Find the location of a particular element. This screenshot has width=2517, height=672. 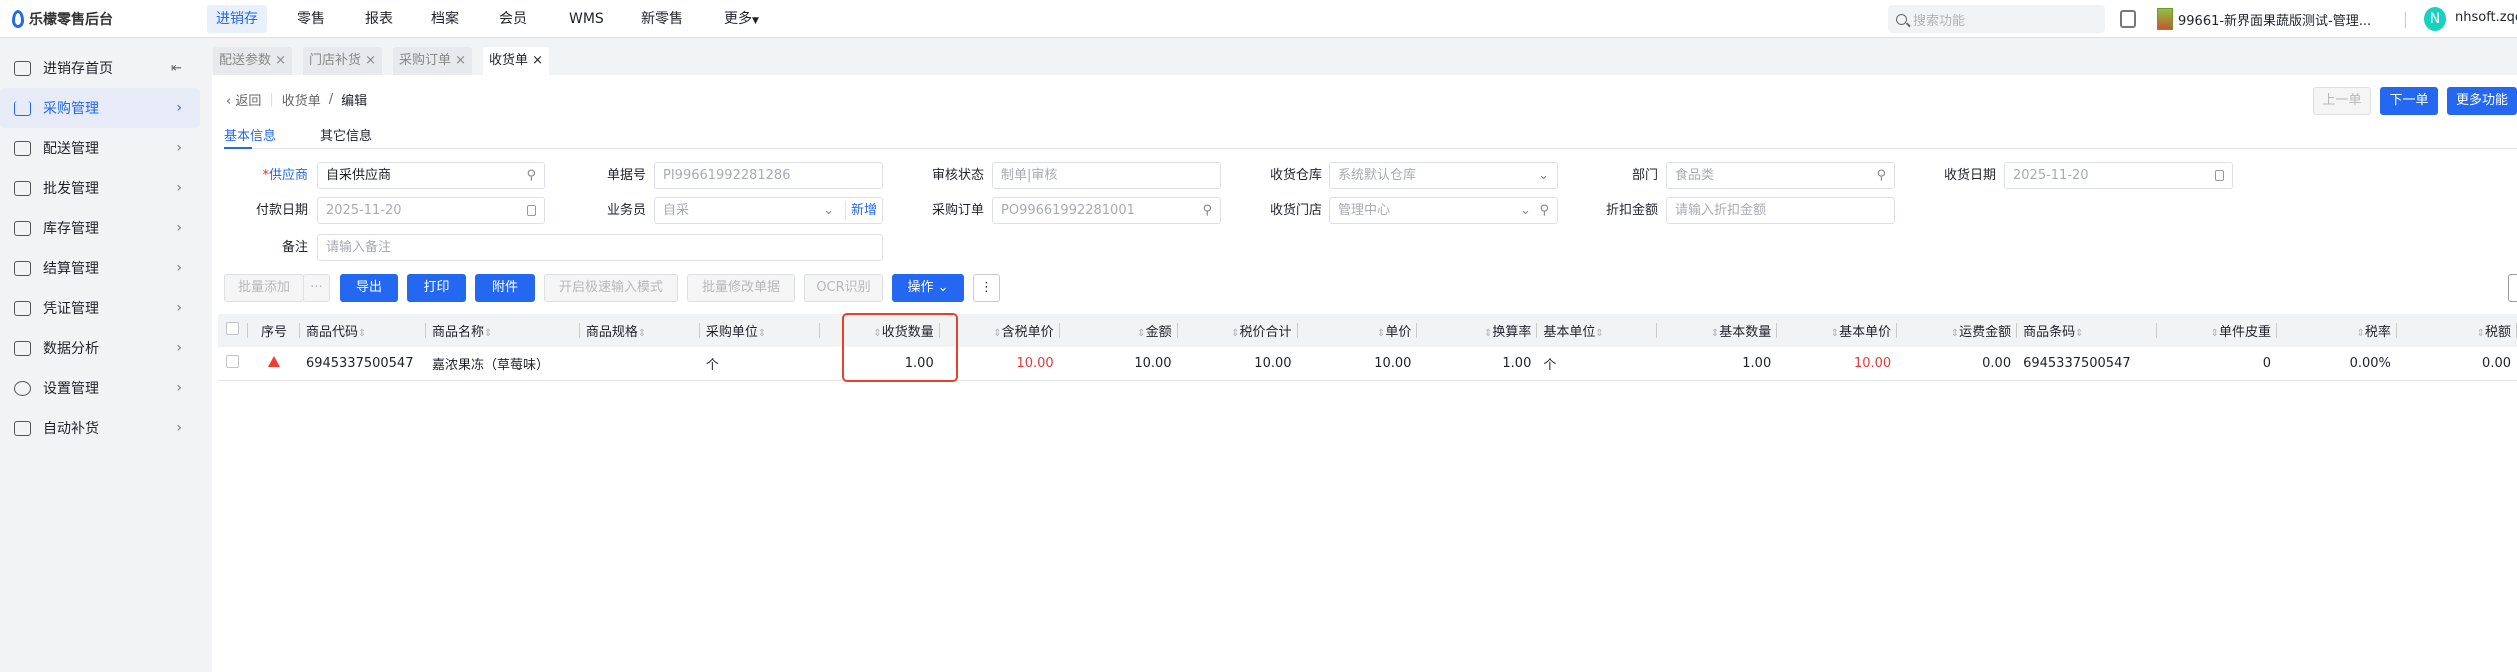

prev-record-button: 上一单 is located at coordinates (2342, 101).